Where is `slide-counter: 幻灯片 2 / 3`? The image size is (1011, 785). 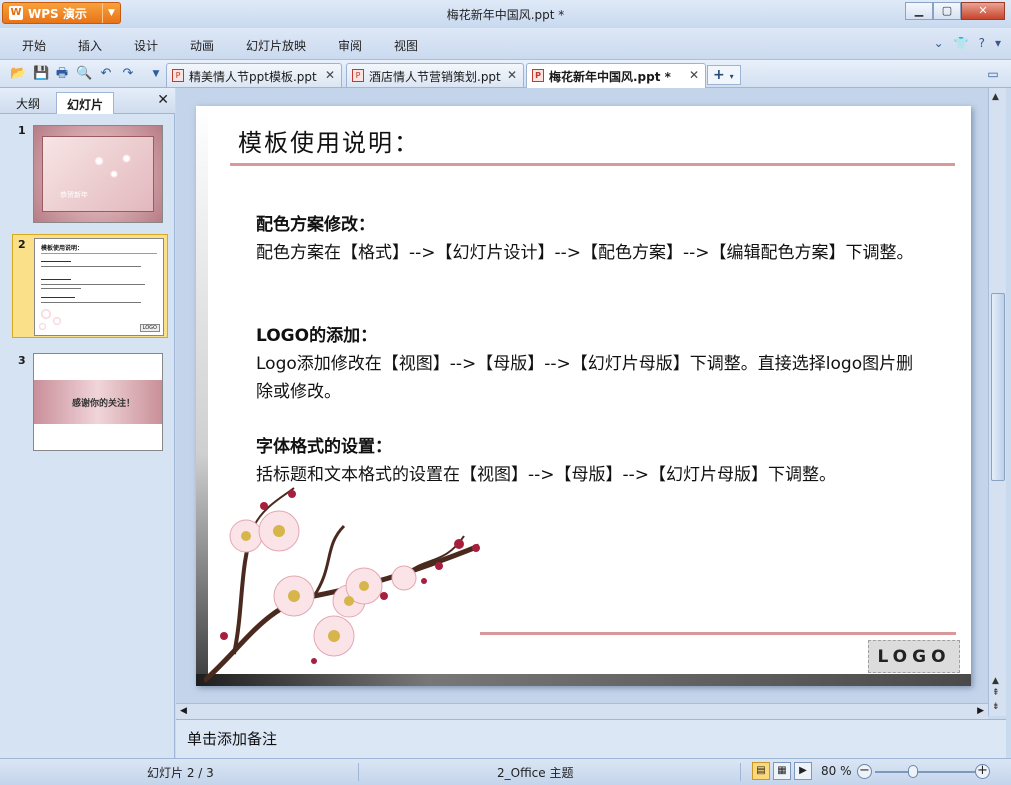 slide-counter: 幻灯片 2 / 3 is located at coordinates (180, 773).